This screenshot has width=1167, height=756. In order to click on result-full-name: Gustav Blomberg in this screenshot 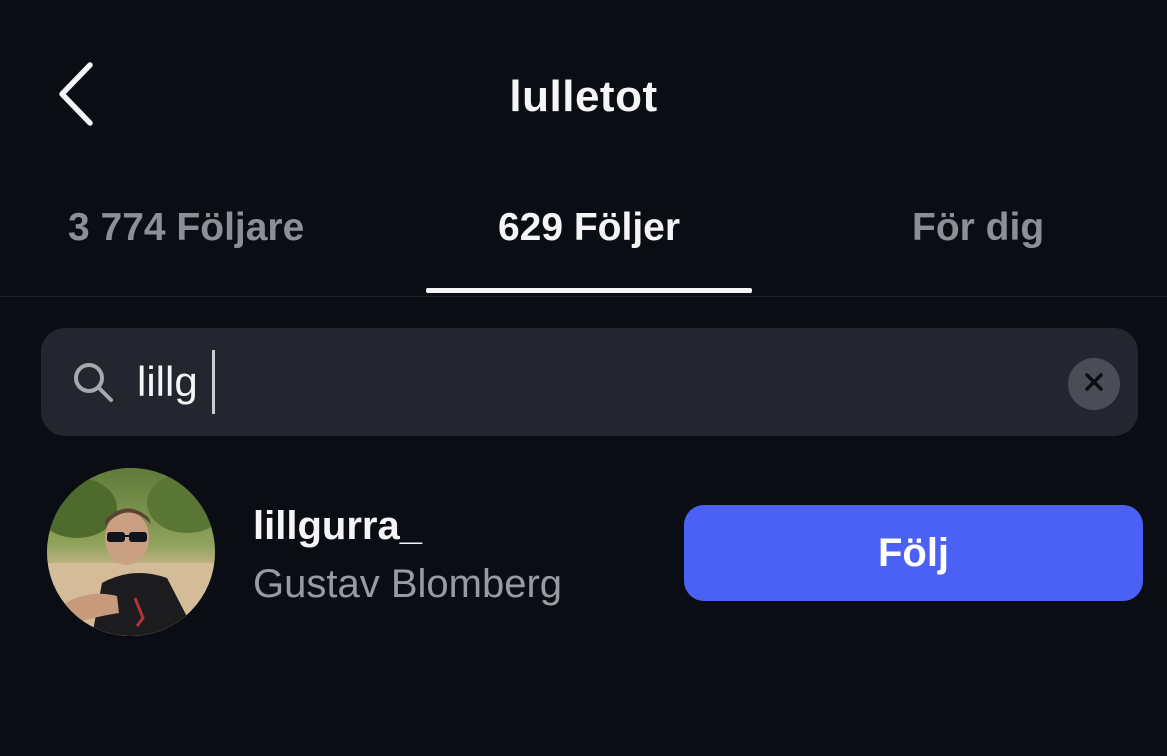, I will do `click(408, 584)`.